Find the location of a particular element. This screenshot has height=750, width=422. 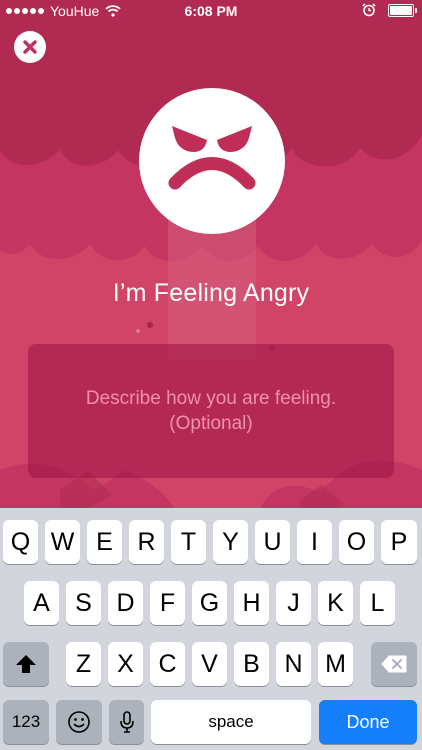

key-m: M is located at coordinates (335, 664).